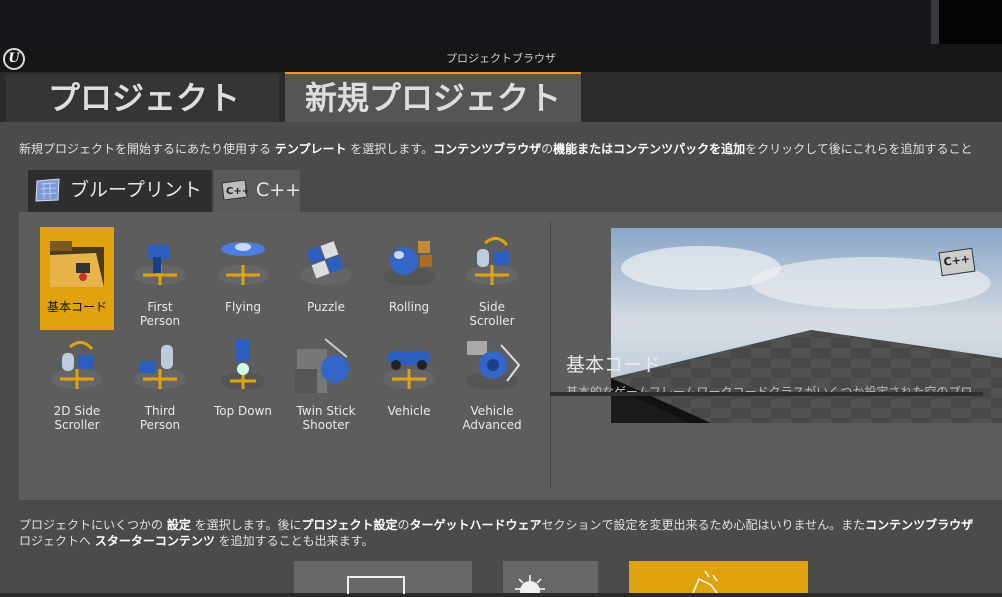 The height and width of the screenshot is (597, 1002). I want to click on side-scroller-icon, so click(492, 261).